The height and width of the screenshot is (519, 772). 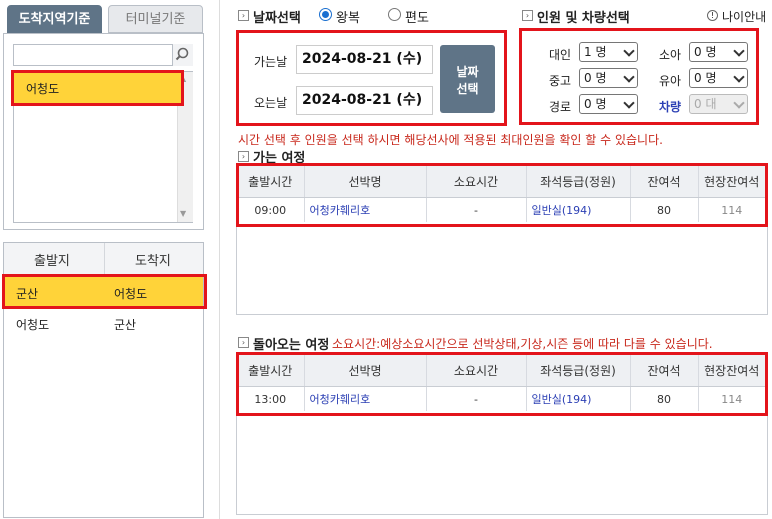 I want to click on tab-destination-region: 도착지역기준, so click(x=54, y=19).